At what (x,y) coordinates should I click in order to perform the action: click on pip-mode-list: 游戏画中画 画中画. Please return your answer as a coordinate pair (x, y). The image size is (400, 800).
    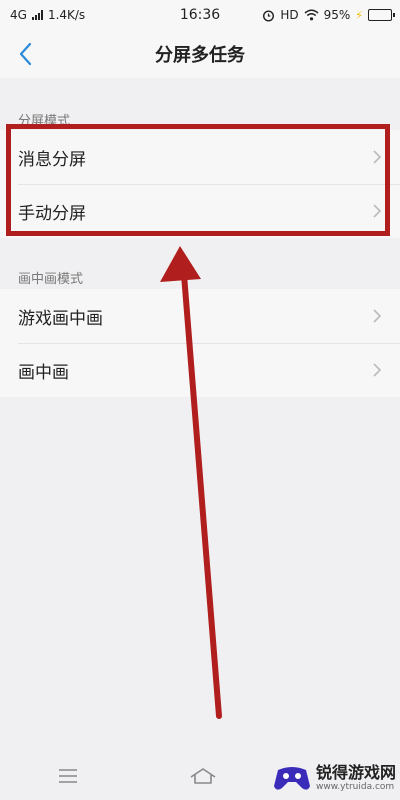
    Looking at the image, I should click on (200, 343).